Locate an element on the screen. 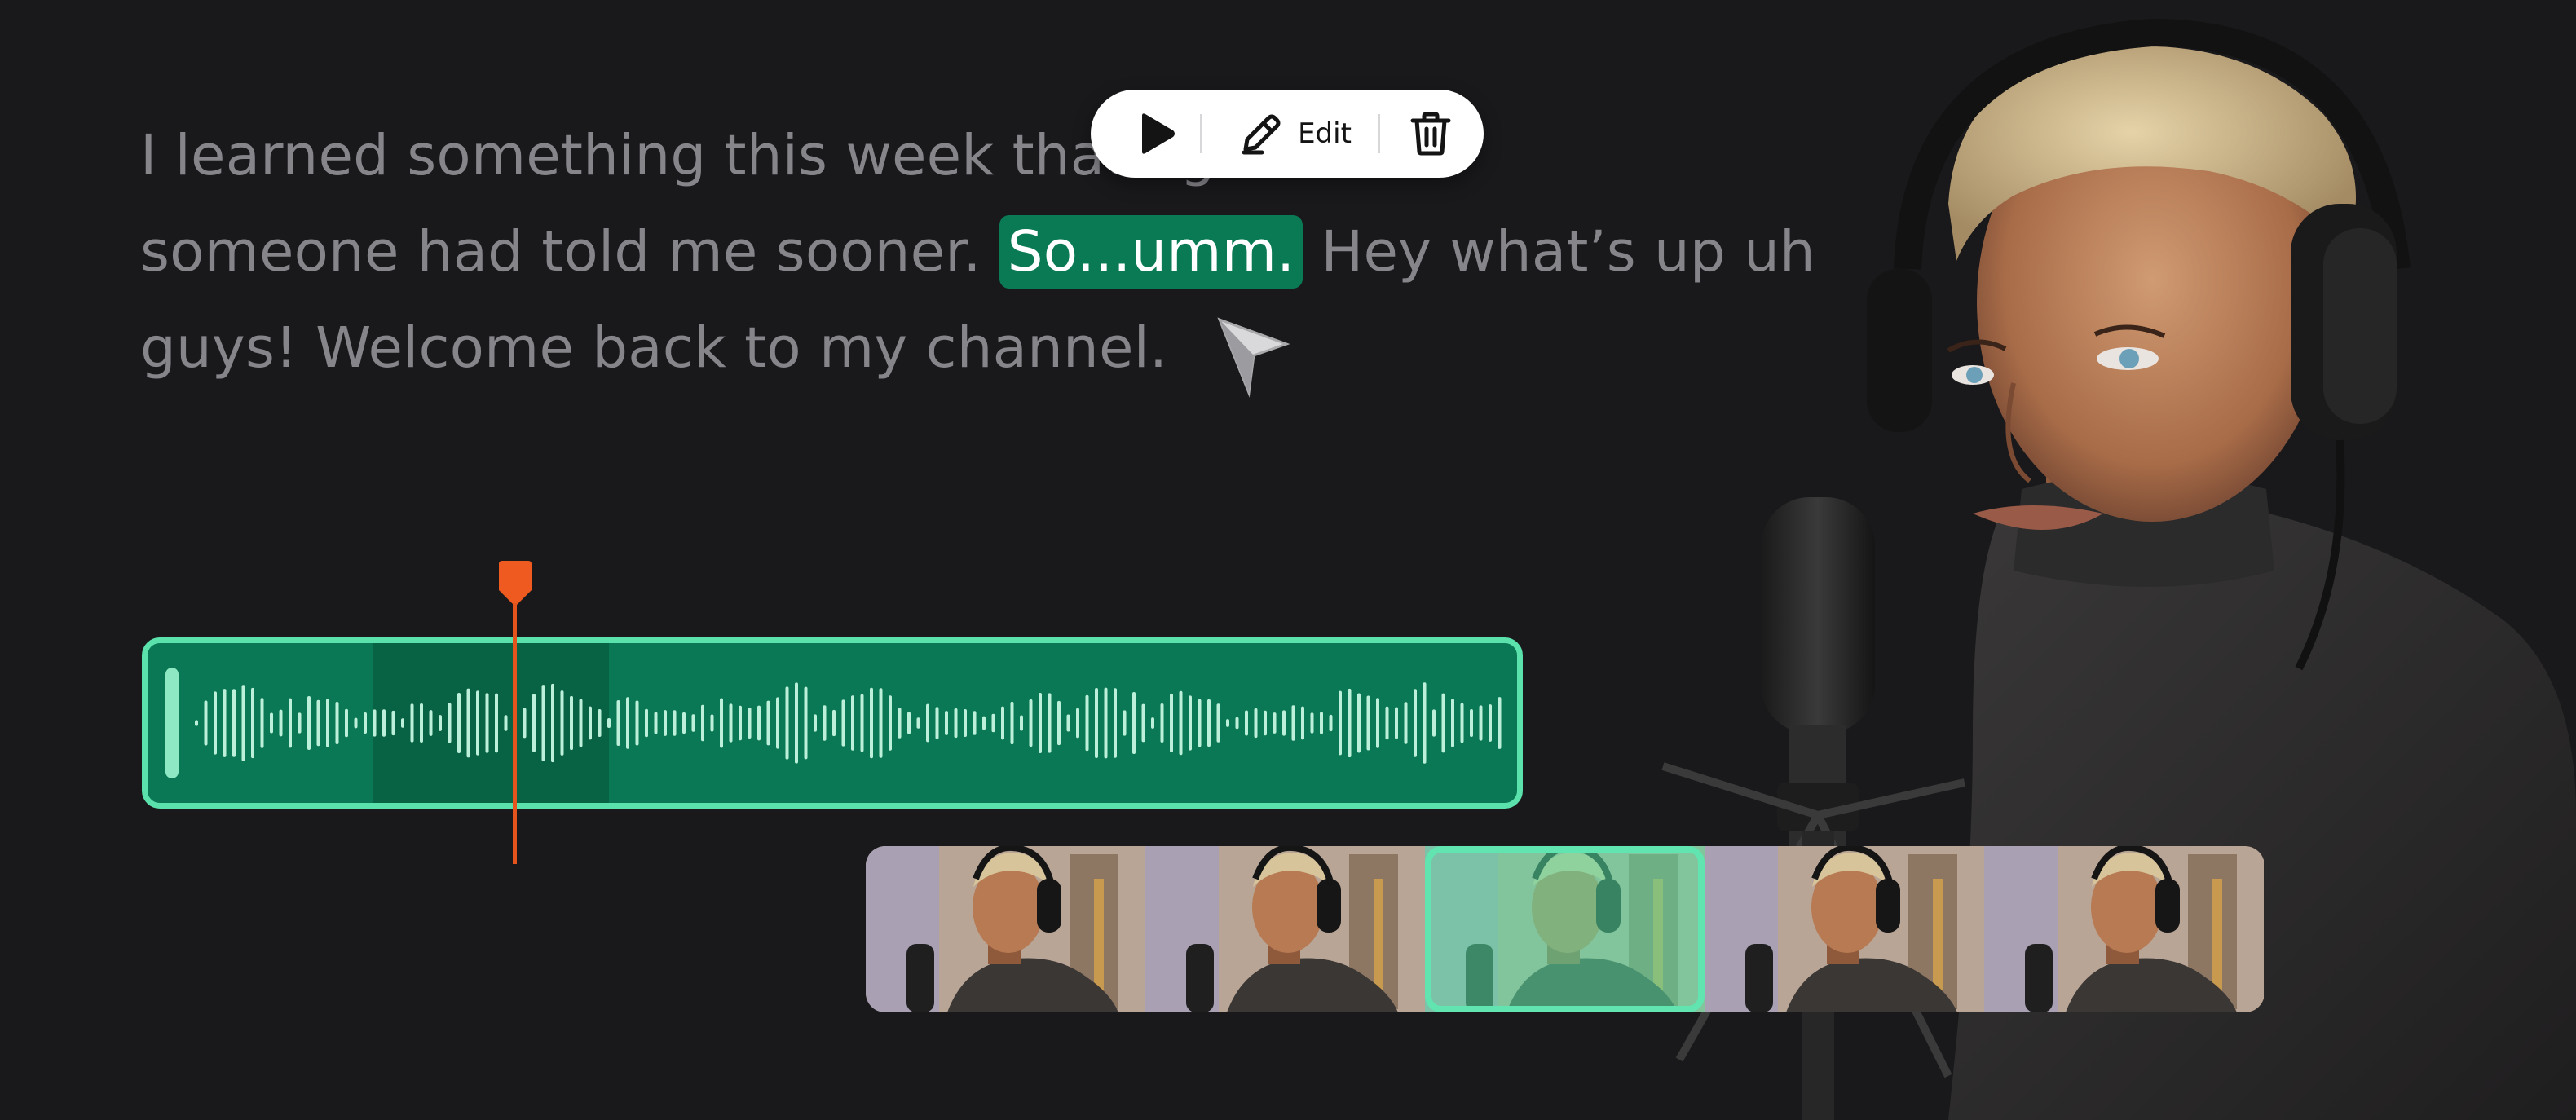 This screenshot has width=2576, height=1120. trash-icon is located at coordinates (1430, 134).